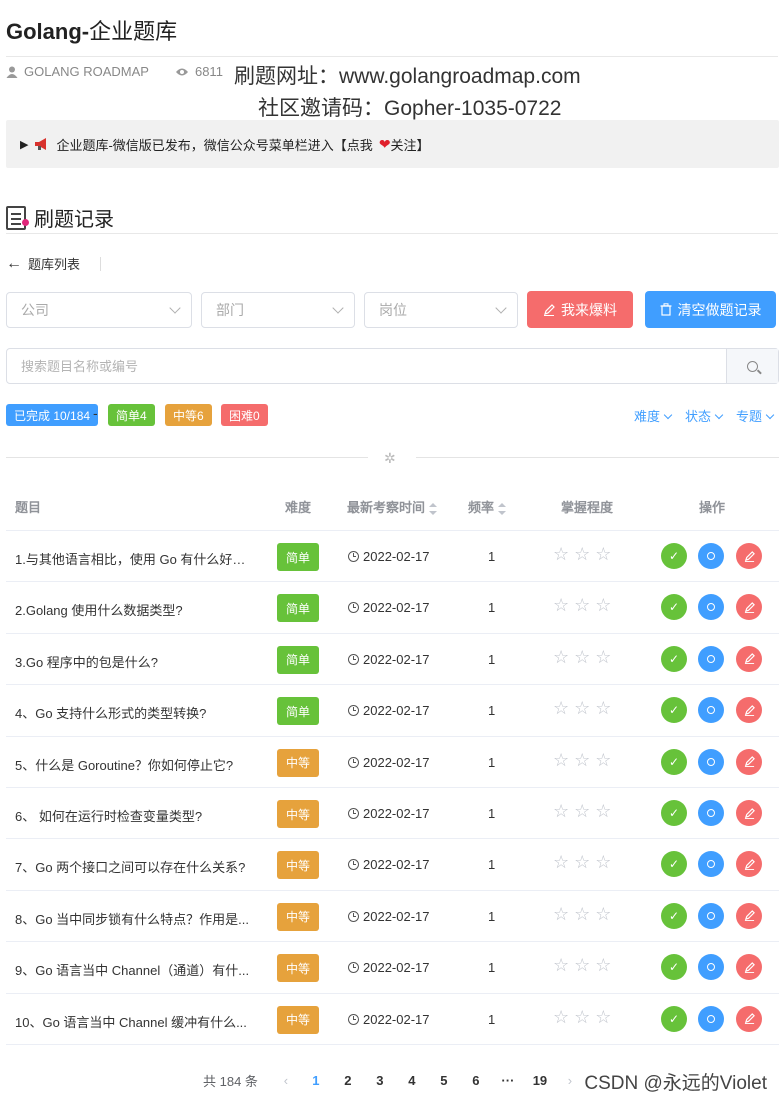 The image size is (781, 1099). Describe the element at coordinates (392, 865) in the screenshot. I see `table-row: 7、Go 两个接口之间可以存在什么关系? 中等 2022-02-17 1 ☆☆☆ ✓` at that location.